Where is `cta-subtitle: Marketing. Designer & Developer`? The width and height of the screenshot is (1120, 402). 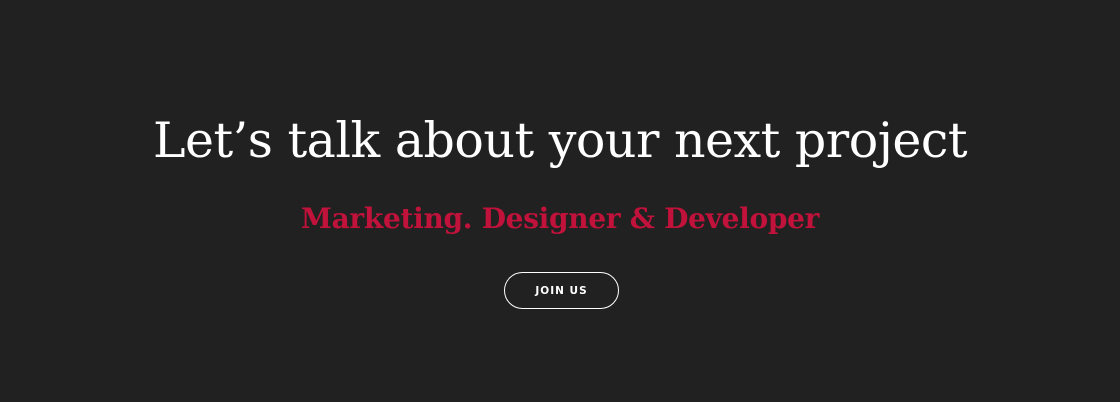
cta-subtitle: Marketing. Designer & Developer is located at coordinates (560, 218).